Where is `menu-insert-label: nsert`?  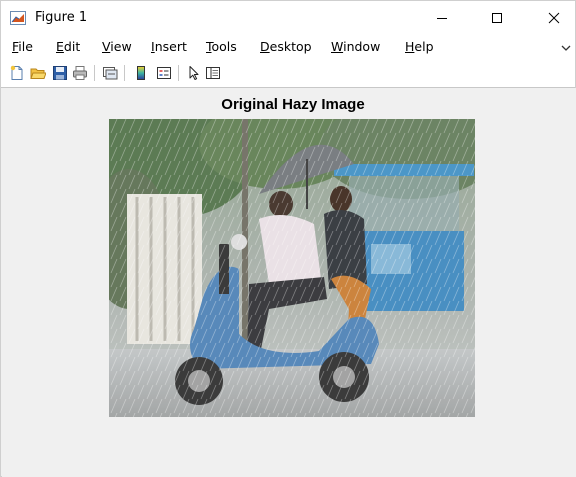
menu-insert-label: nsert is located at coordinates (170, 46).